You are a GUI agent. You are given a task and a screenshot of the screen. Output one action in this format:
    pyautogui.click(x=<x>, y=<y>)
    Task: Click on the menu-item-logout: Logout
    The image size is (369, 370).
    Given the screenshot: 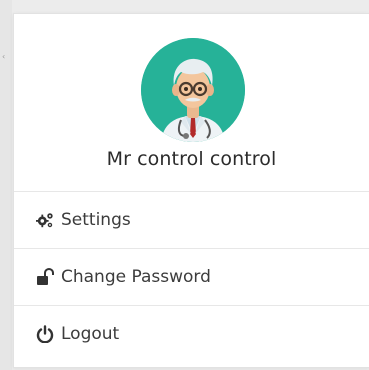 What is the action you would take?
    pyautogui.click(x=191, y=333)
    